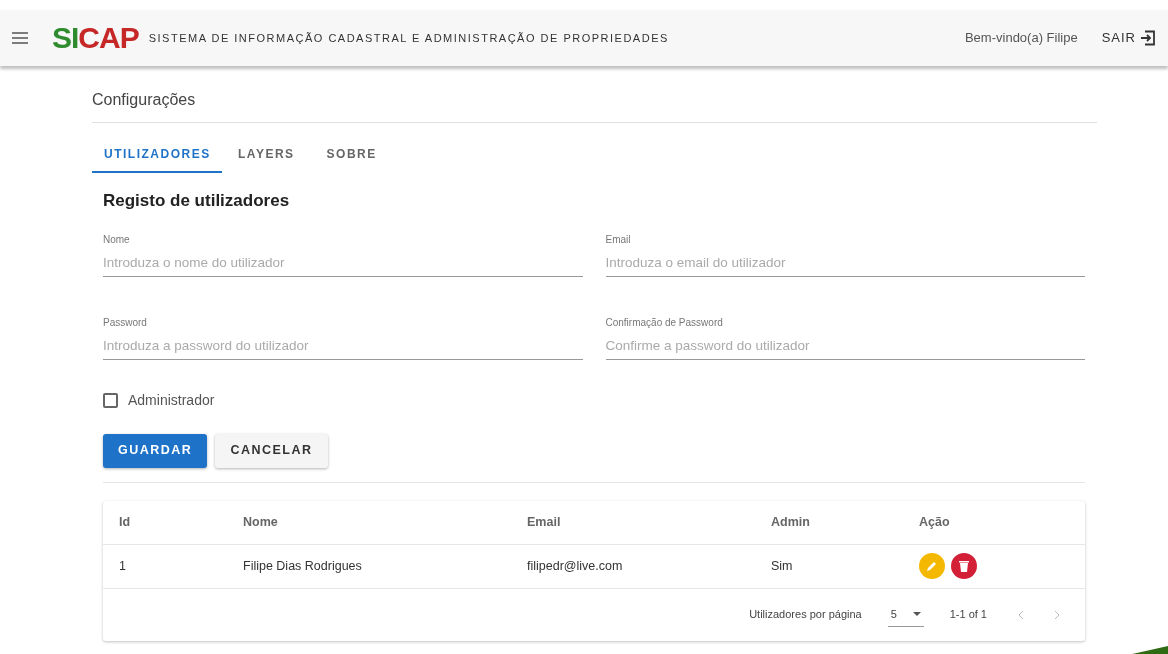 Image resolution: width=1168 pixels, height=654 pixels. Describe the element at coordinates (408, 38) in the screenshot. I see `app-title: SISTEMA DE INFORMAÇÃO CADASTRAL E ADMINISTRAÇÃO DE PROPRIEDADES` at that location.